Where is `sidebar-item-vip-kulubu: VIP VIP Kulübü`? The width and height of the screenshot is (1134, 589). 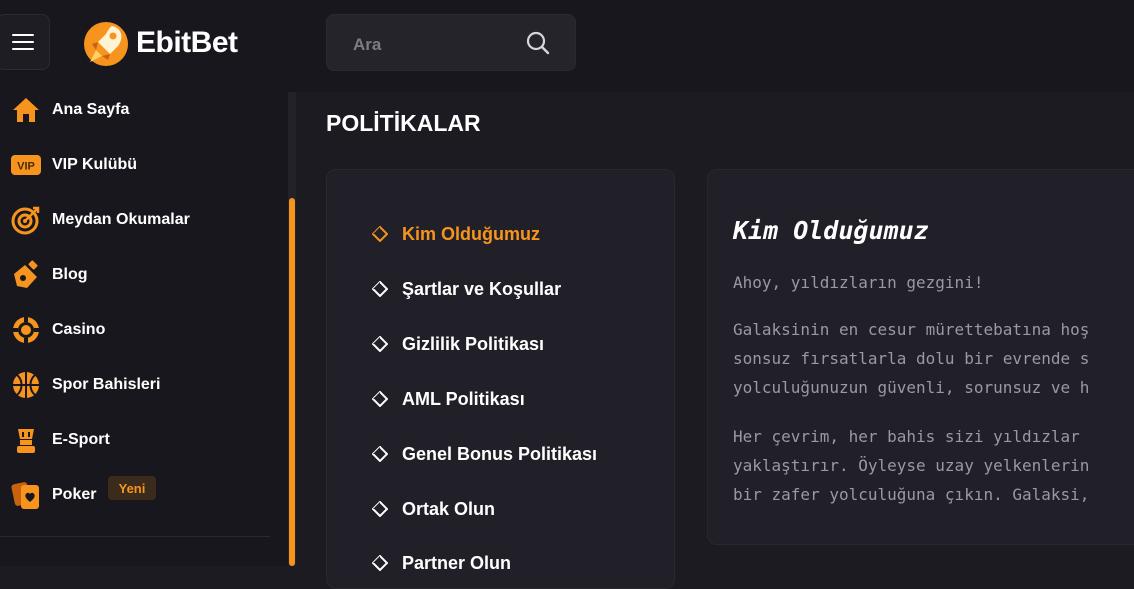 sidebar-item-vip-kulubu: VIP VIP Kulübü is located at coordinates (73, 165).